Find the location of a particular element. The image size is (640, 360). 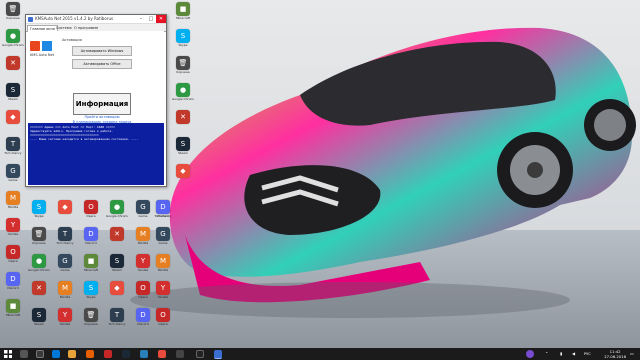

volume-icon: ◀ is located at coordinates (573, 353).